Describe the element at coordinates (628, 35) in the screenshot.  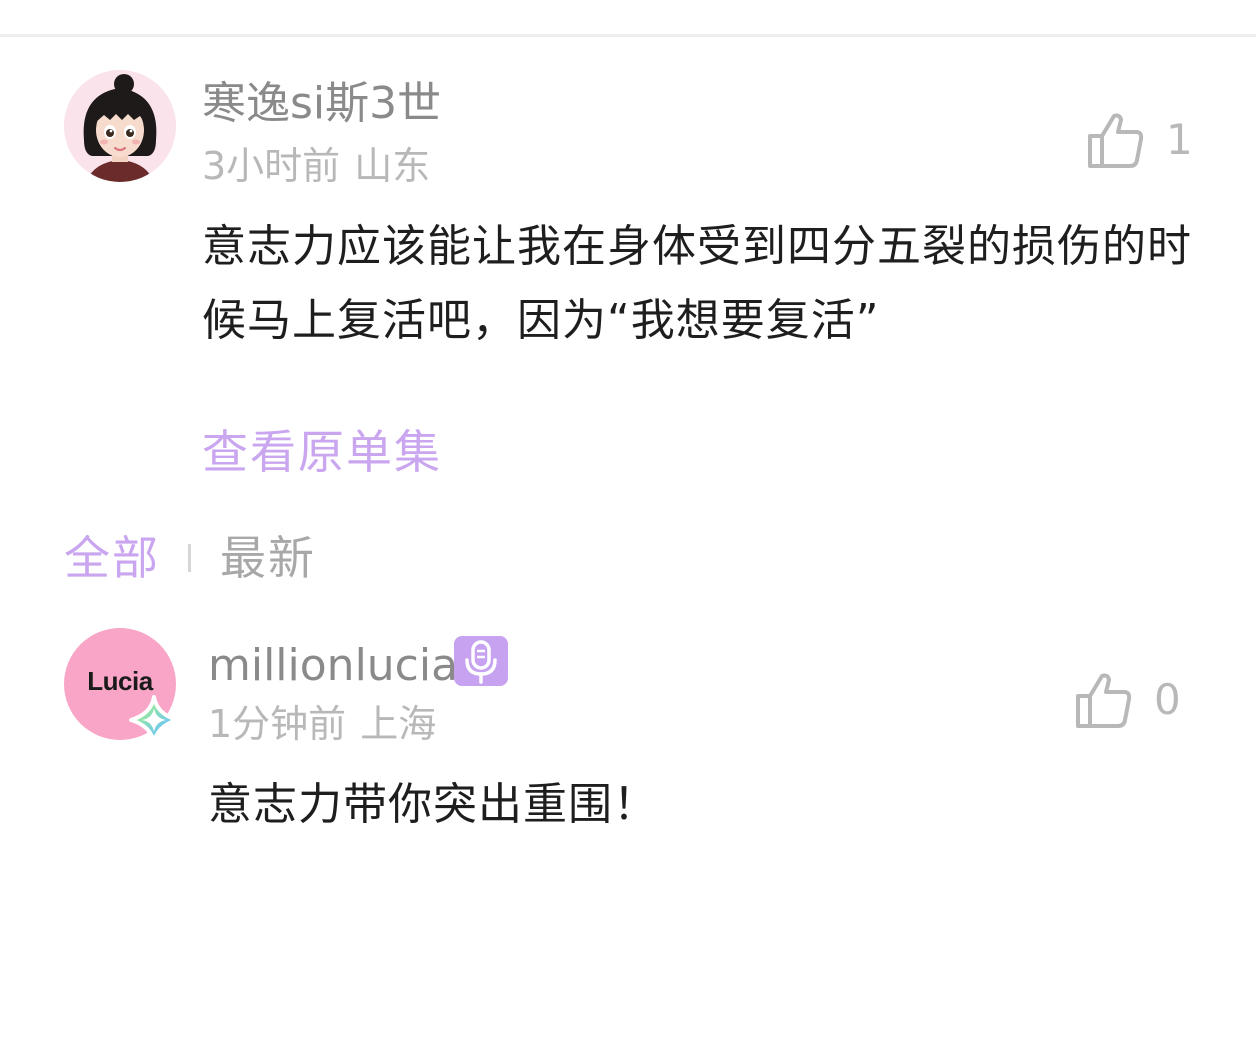
I see `top-divider` at that location.